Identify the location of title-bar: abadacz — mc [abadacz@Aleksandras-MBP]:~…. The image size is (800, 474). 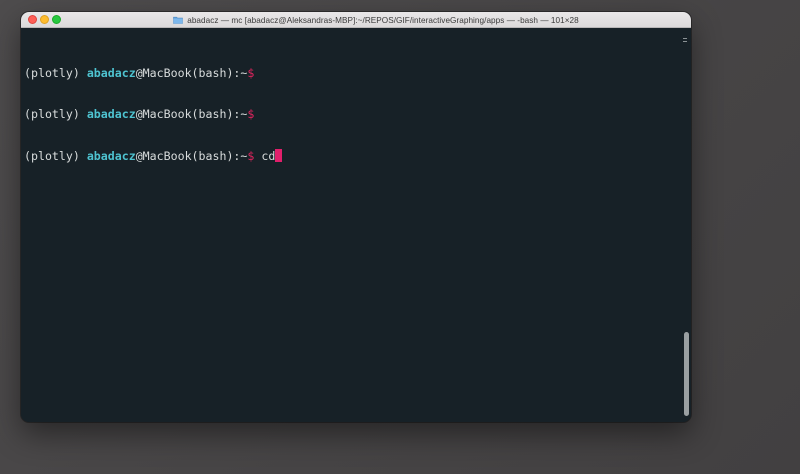
(356, 20).